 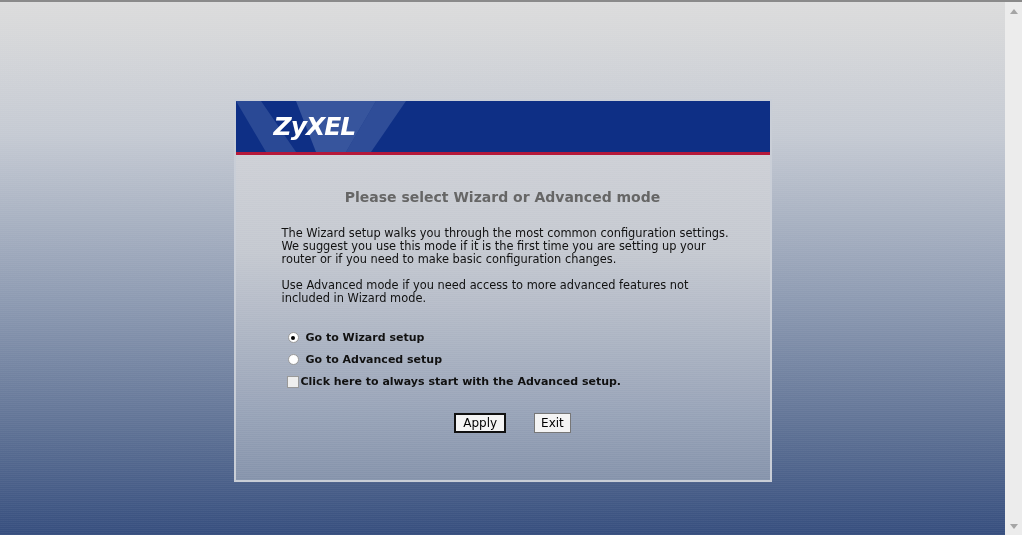 I want to click on exit-button: Exit, so click(x=552, y=423).